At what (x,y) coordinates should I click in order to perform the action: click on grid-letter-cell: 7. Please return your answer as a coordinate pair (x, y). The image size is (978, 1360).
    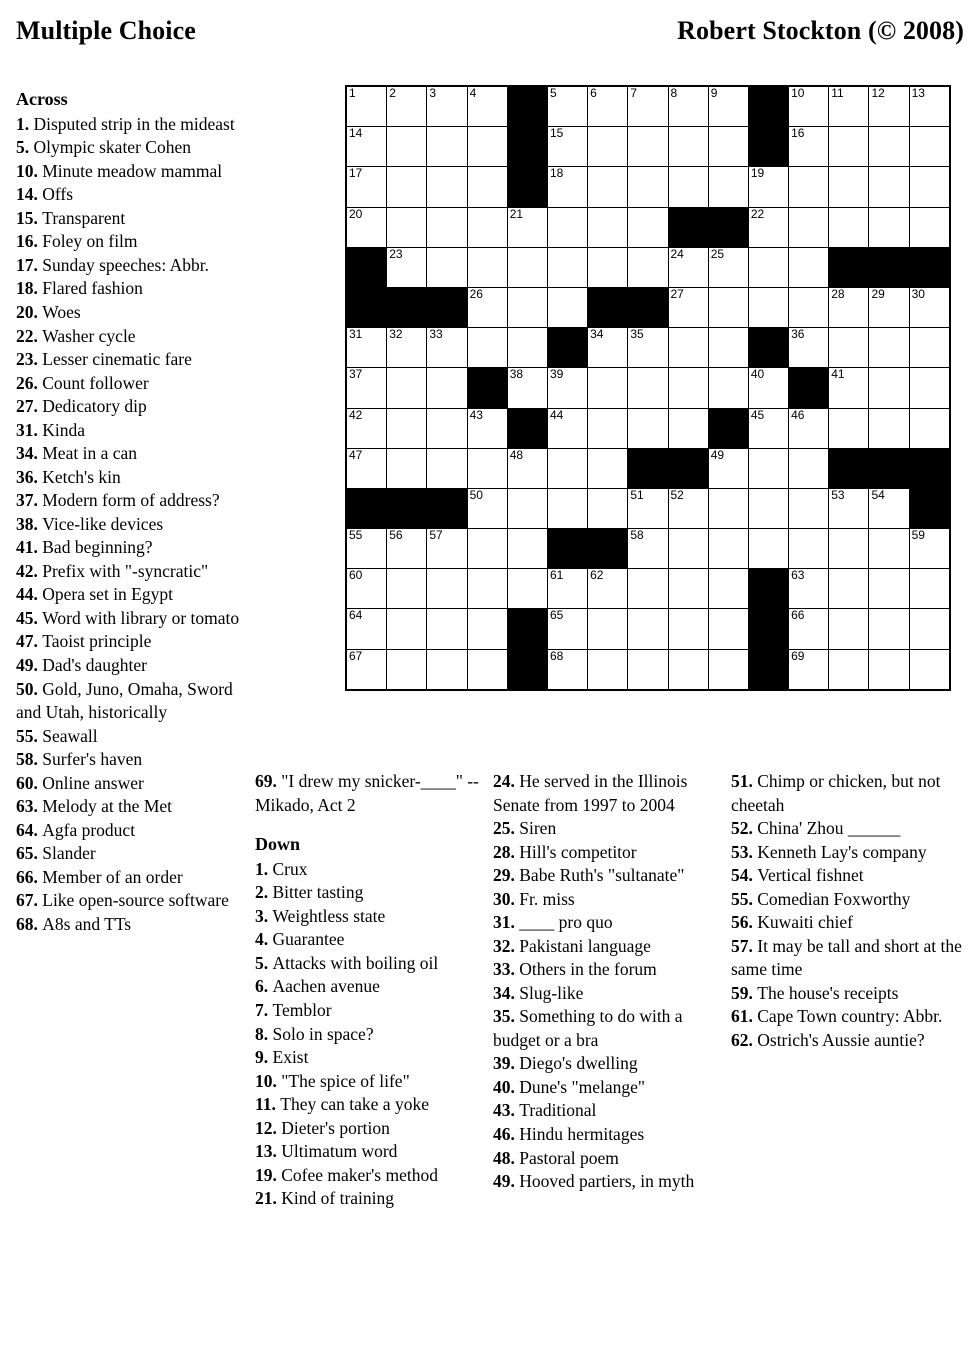
    Looking at the image, I should click on (648, 106).